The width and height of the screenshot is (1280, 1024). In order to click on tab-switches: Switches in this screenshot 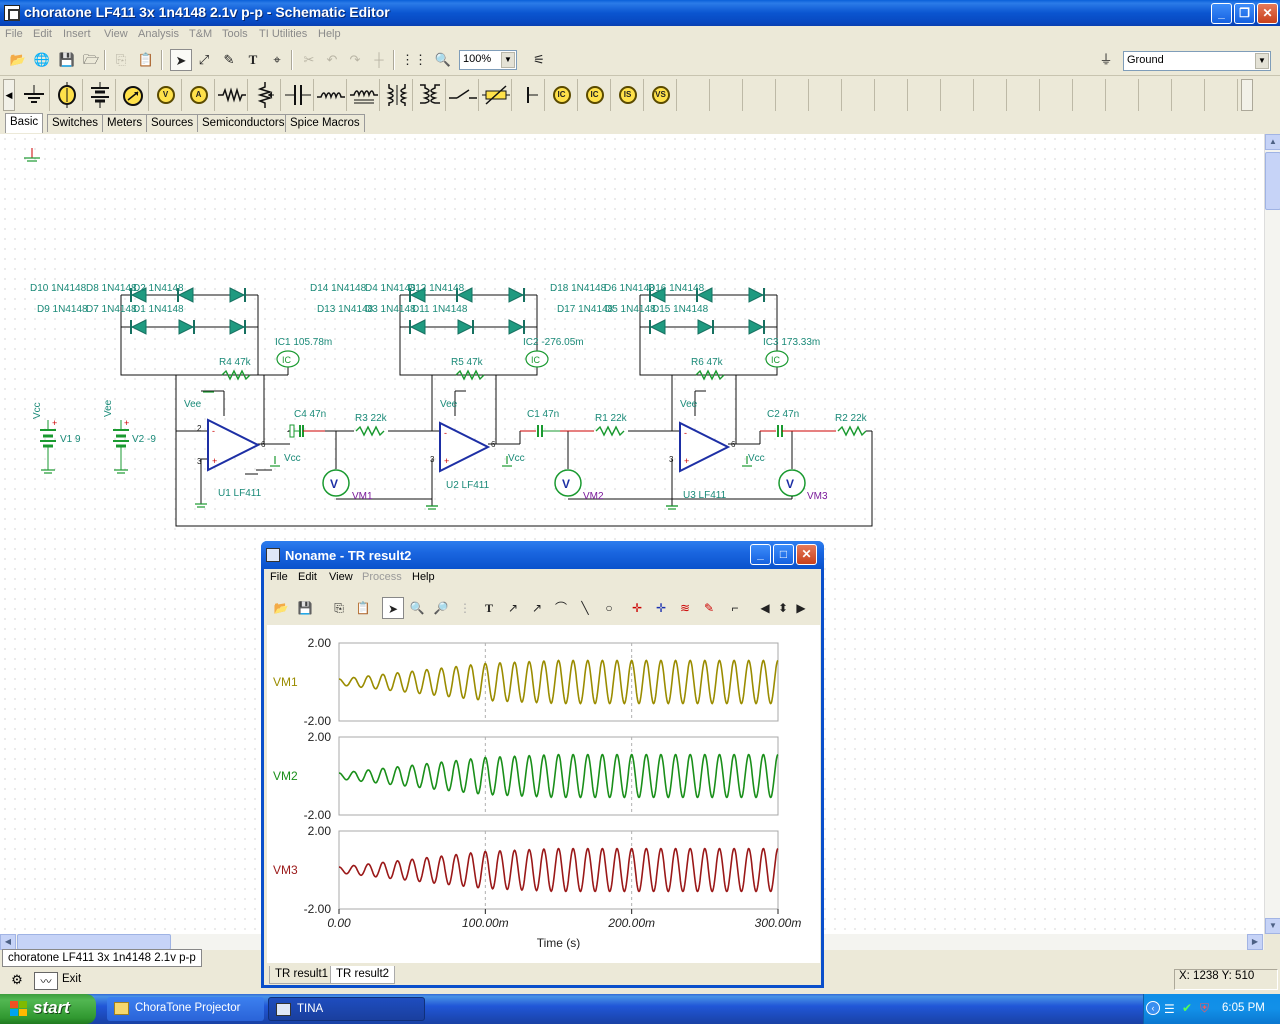, I will do `click(75, 123)`.